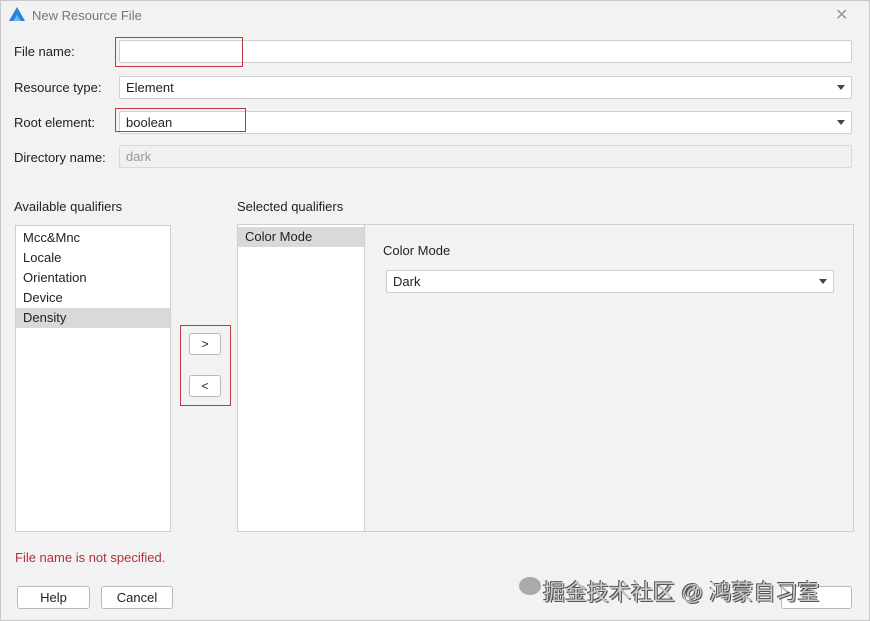 This screenshot has height=621, width=870. Describe the element at coordinates (54, 122) in the screenshot. I see `root-element-label: Root element:` at that location.